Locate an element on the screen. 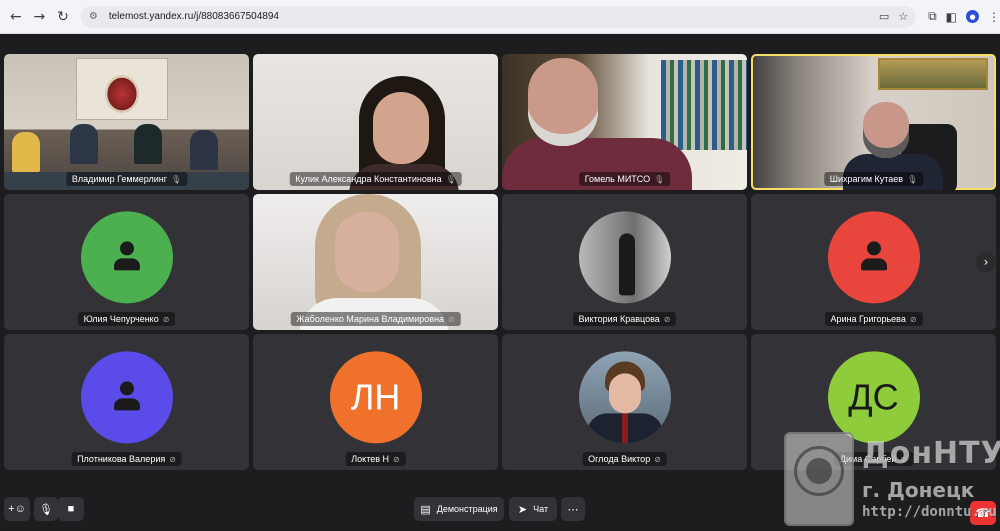  participant-name: Оглода Виктор is located at coordinates (619, 459).